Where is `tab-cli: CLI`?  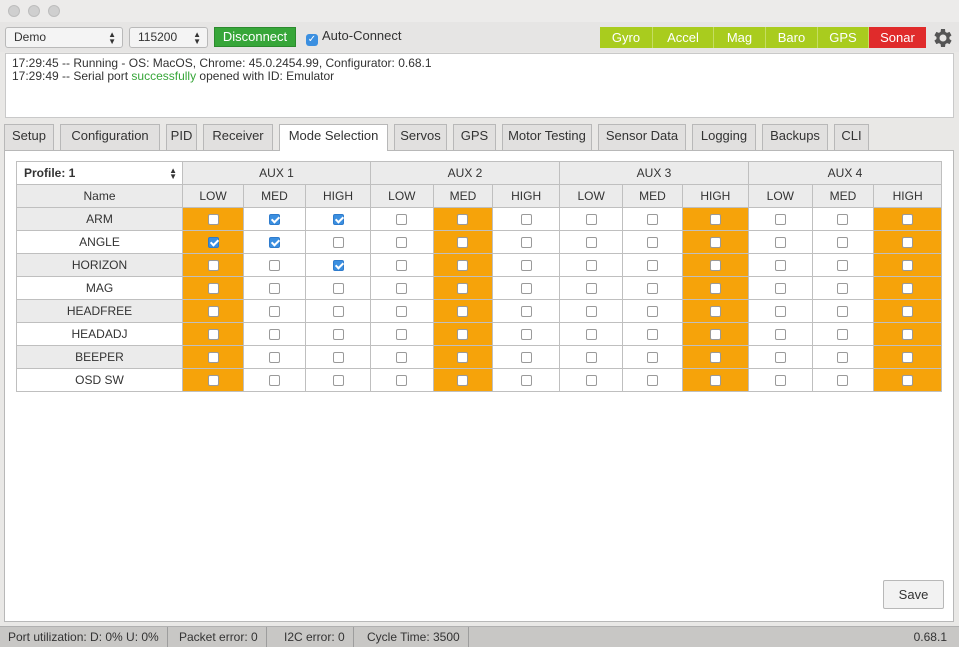 tab-cli: CLI is located at coordinates (851, 137).